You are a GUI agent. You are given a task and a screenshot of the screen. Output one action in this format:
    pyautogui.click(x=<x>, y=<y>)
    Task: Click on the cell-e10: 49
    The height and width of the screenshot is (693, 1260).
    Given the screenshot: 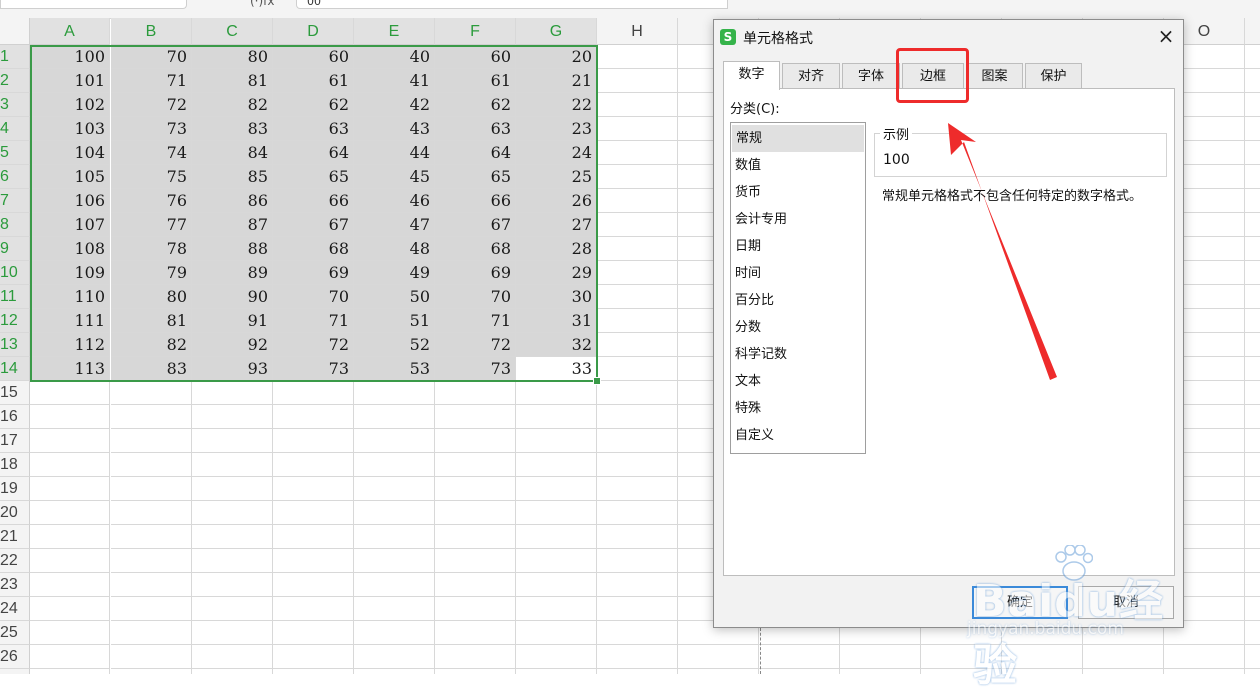 What is the action you would take?
    pyautogui.click(x=394, y=273)
    